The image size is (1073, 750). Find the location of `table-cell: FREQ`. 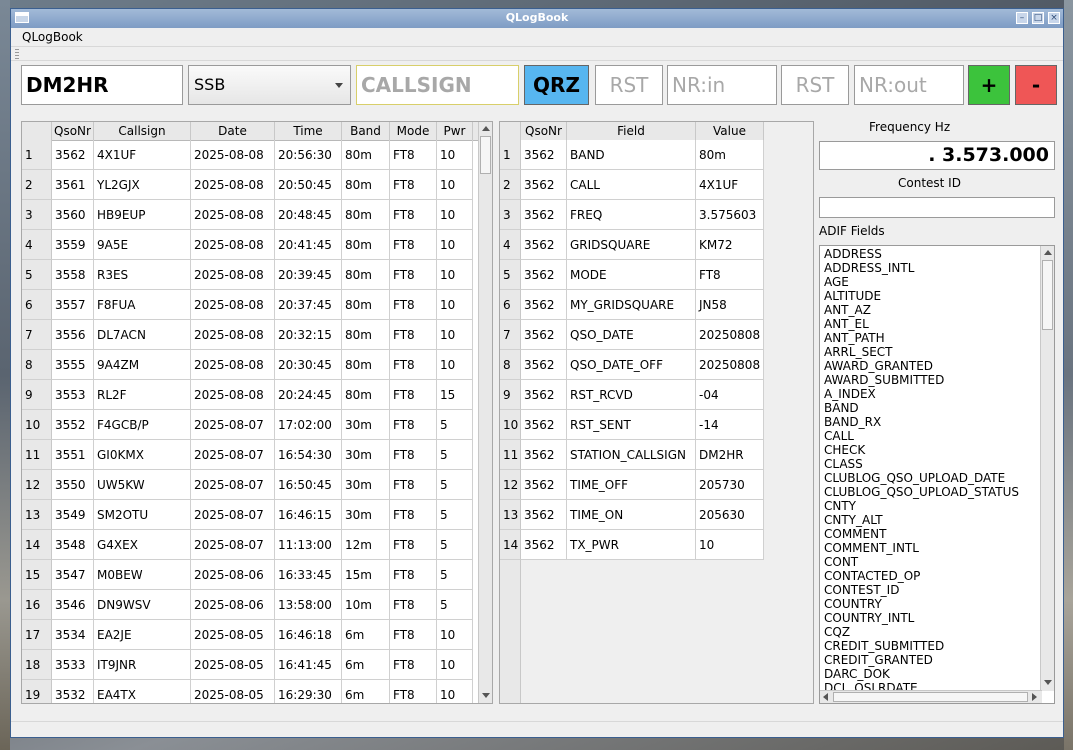

table-cell: FREQ is located at coordinates (631, 215).